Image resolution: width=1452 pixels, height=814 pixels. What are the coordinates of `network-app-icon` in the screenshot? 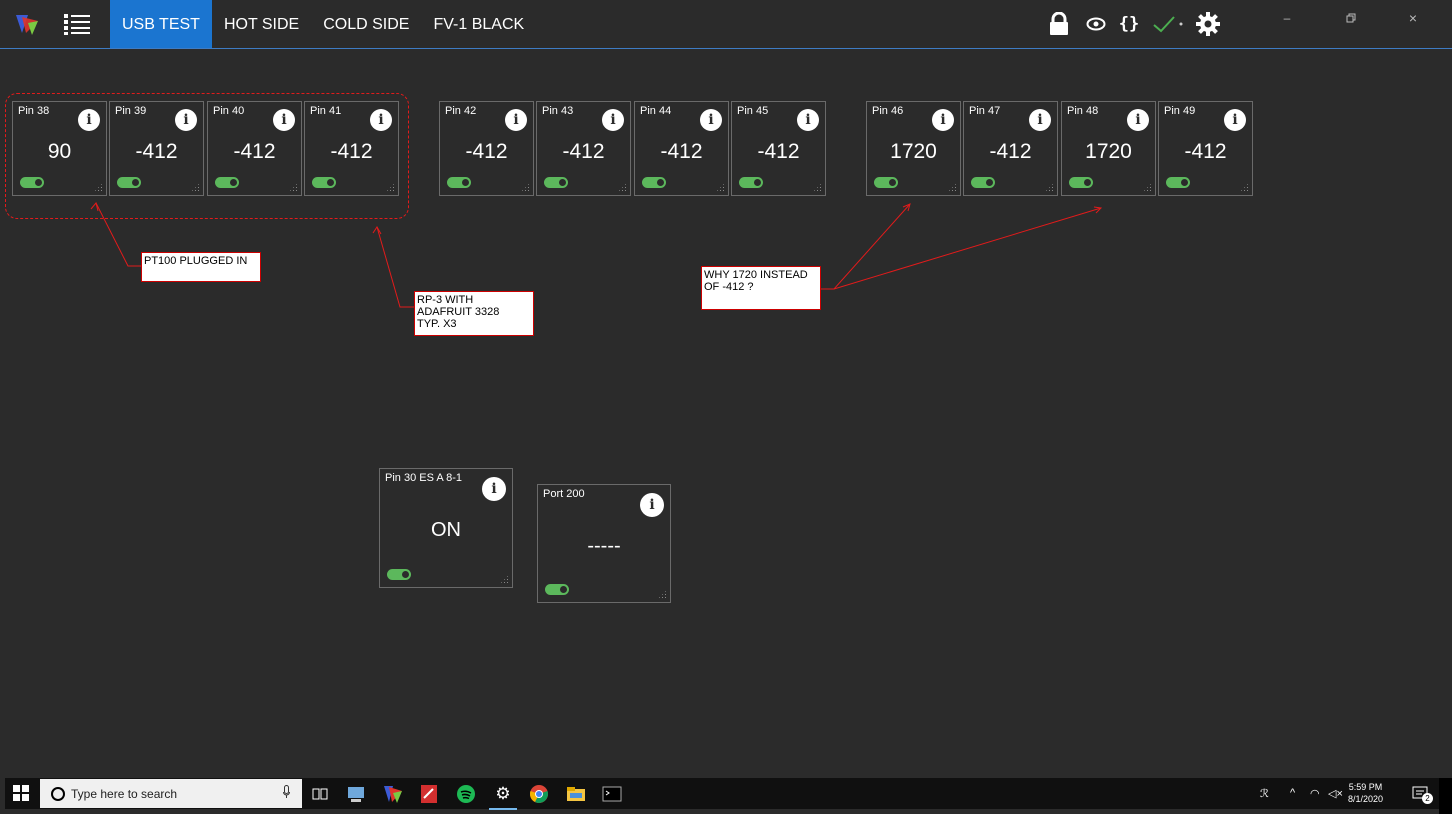 It's located at (356, 794).